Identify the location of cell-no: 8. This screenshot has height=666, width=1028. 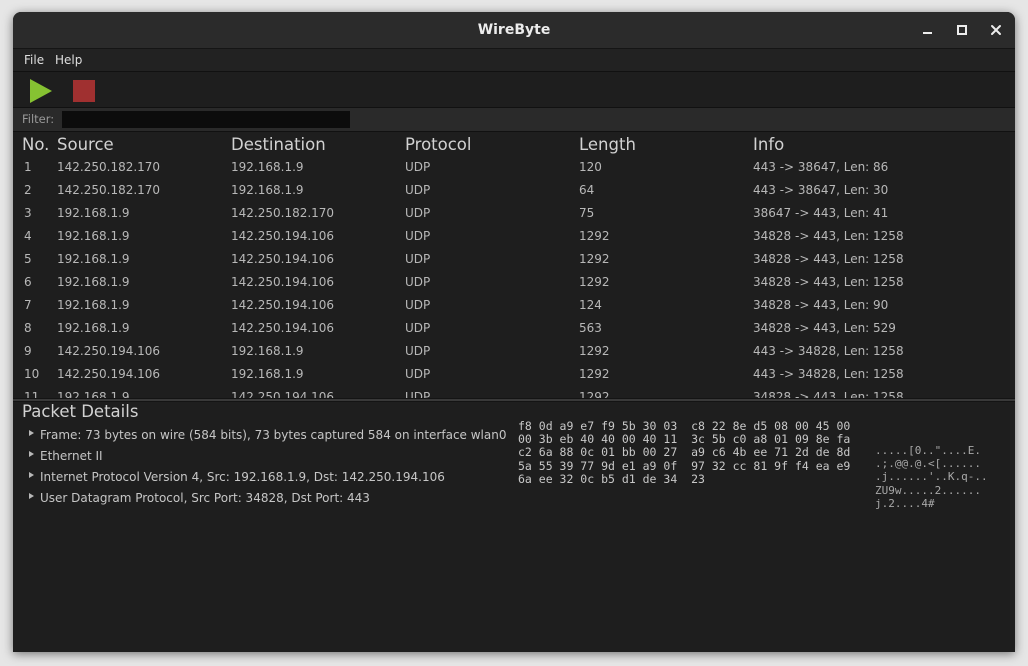
(28, 328).